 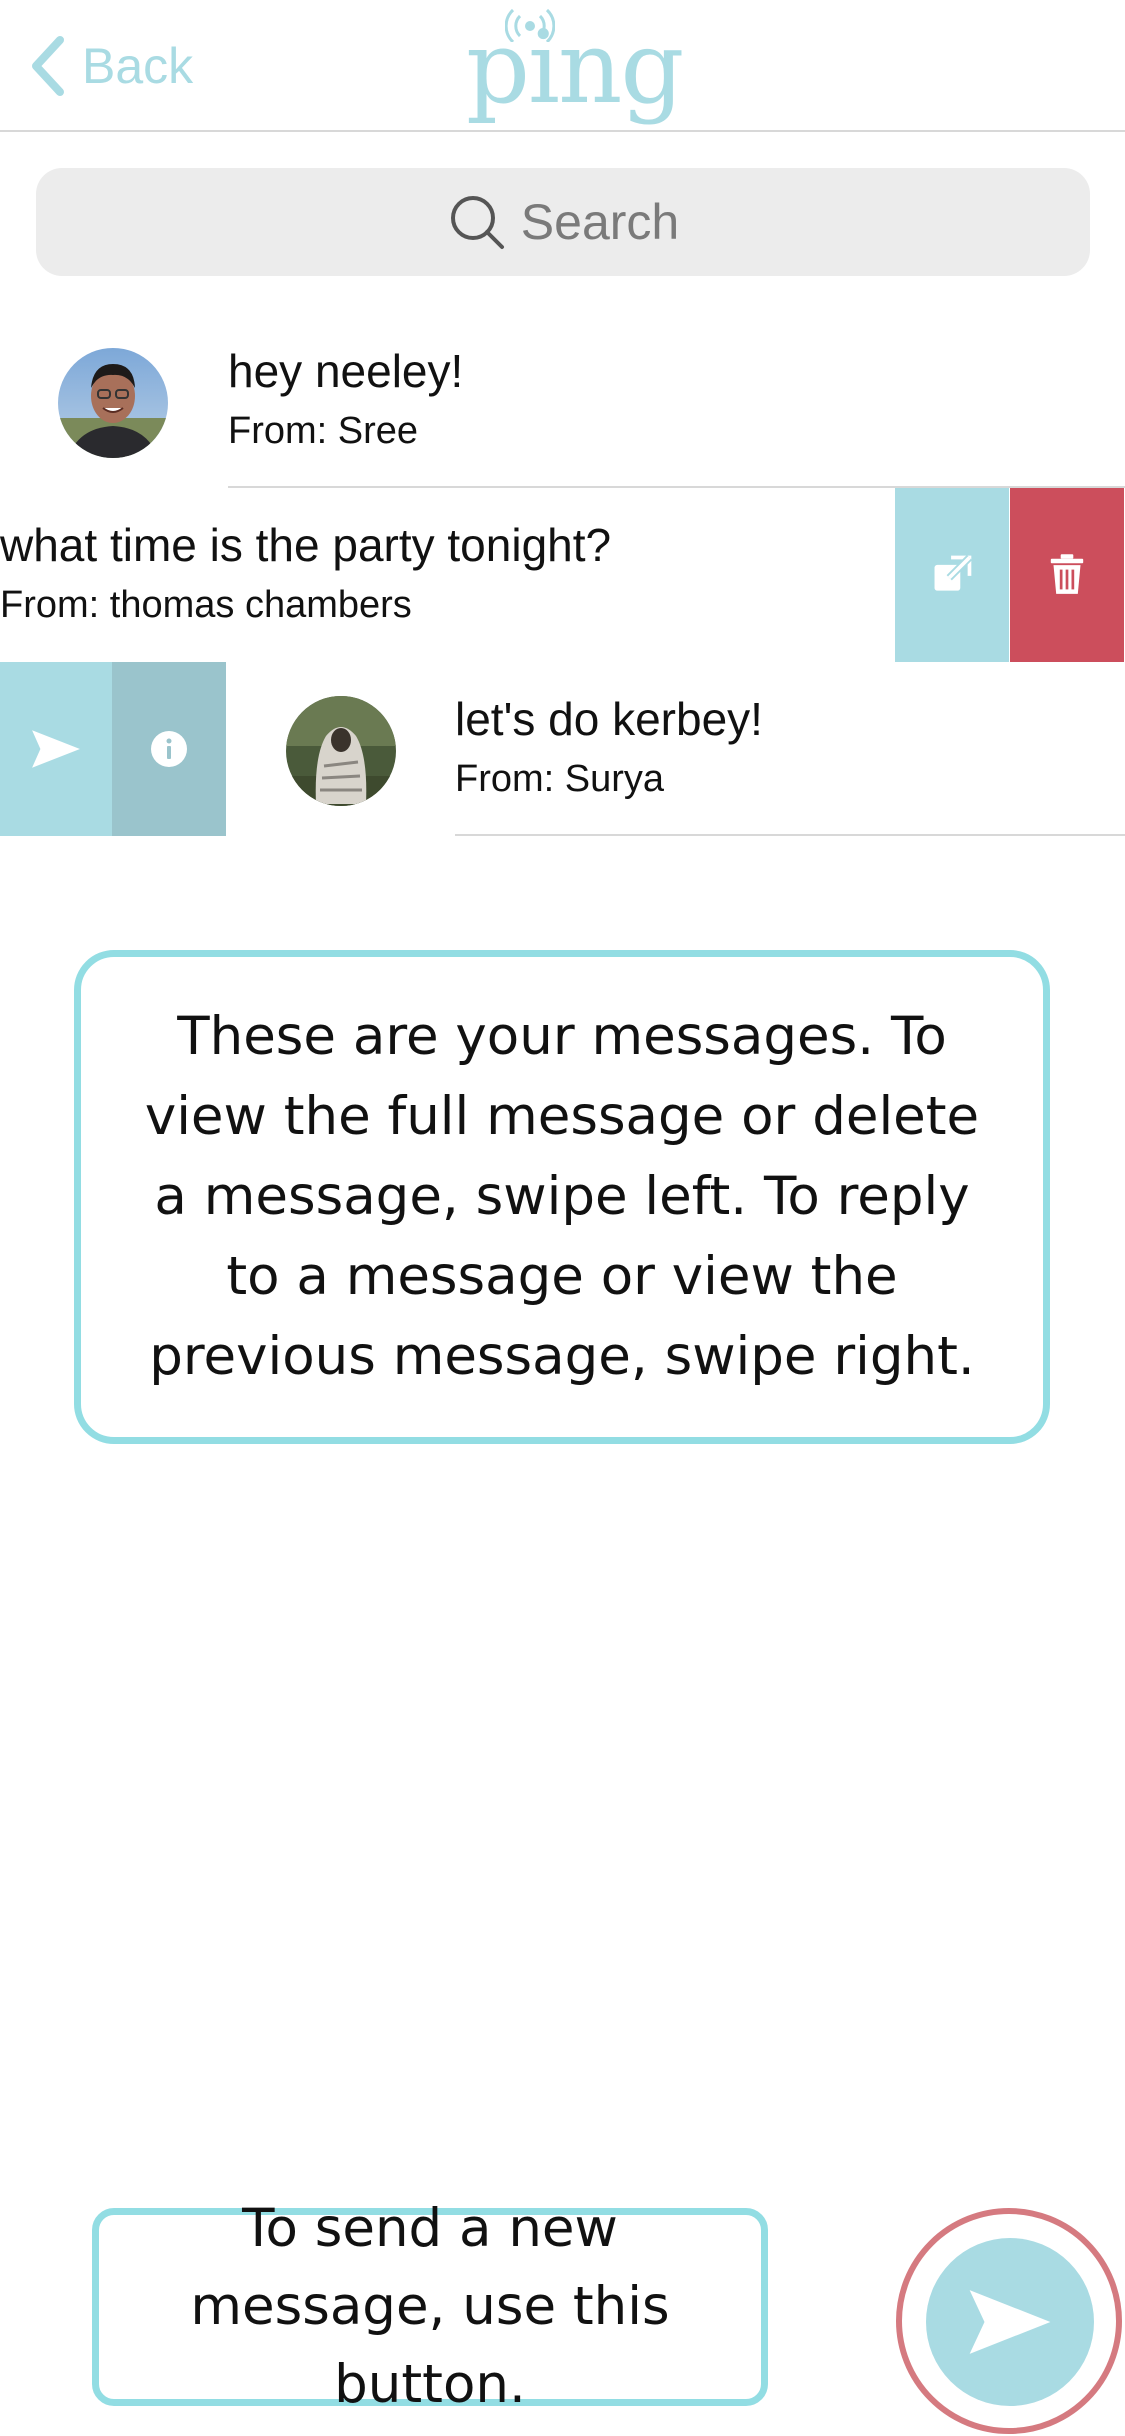 I want to click on search-icon, so click(x=477, y=222).